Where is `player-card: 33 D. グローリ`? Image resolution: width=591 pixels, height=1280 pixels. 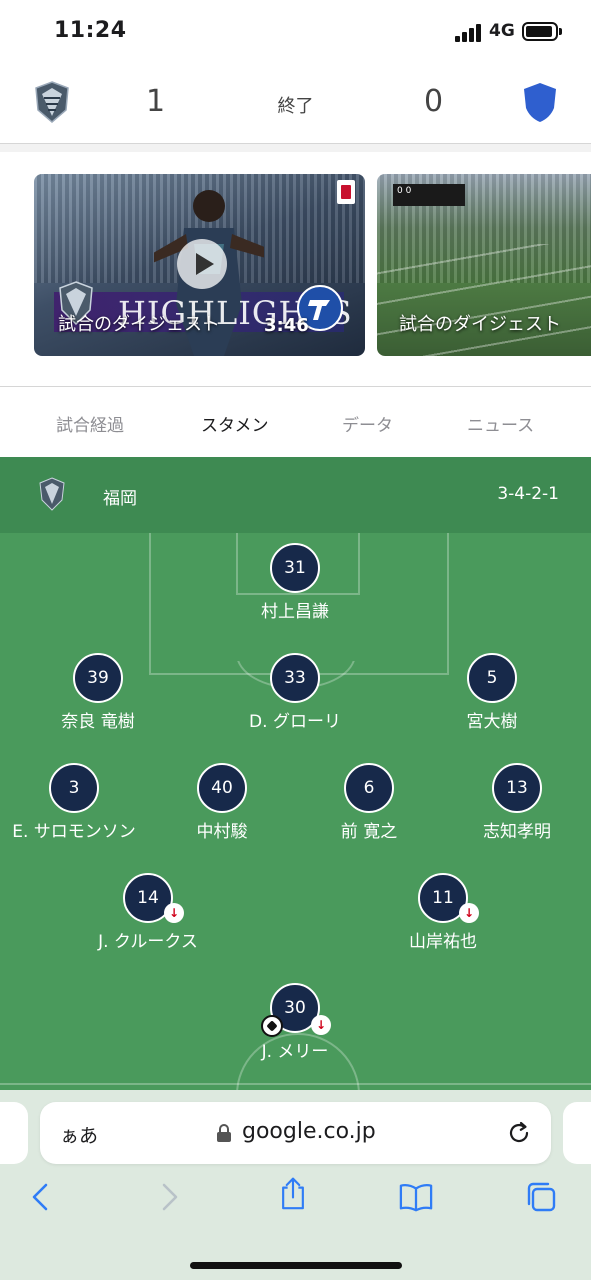
player-card: 33 D. グローリ is located at coordinates (295, 692).